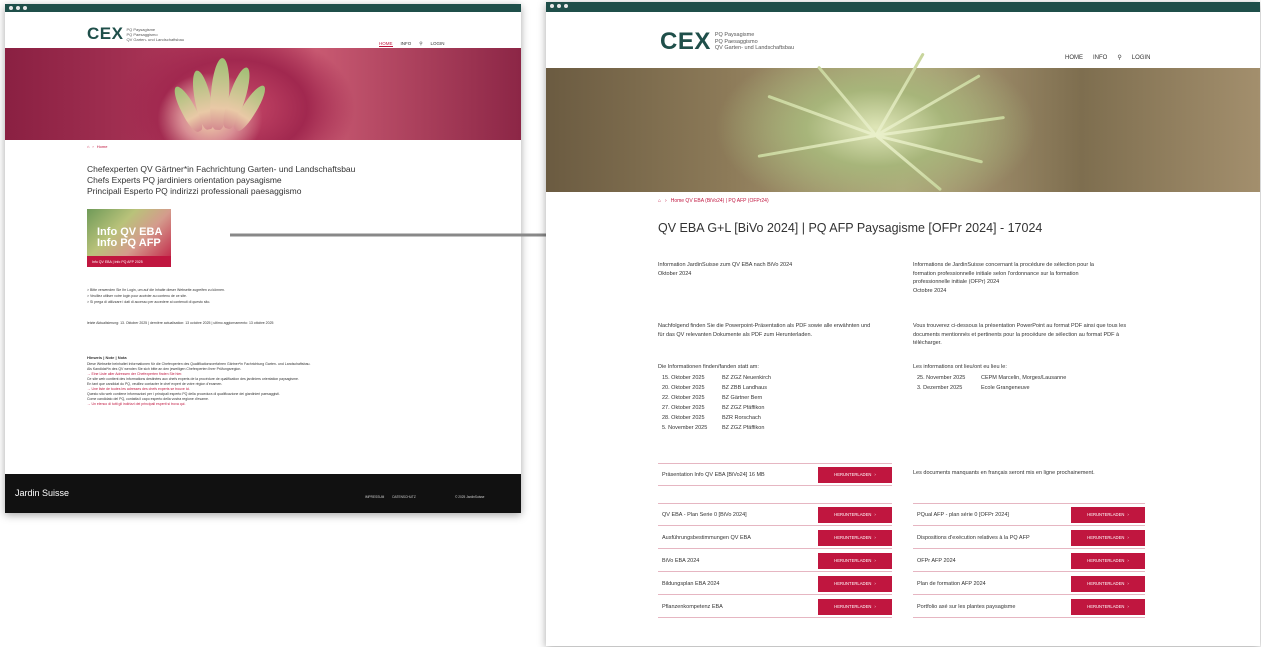  I want to click on hero-image-succulent, so click(263, 94).